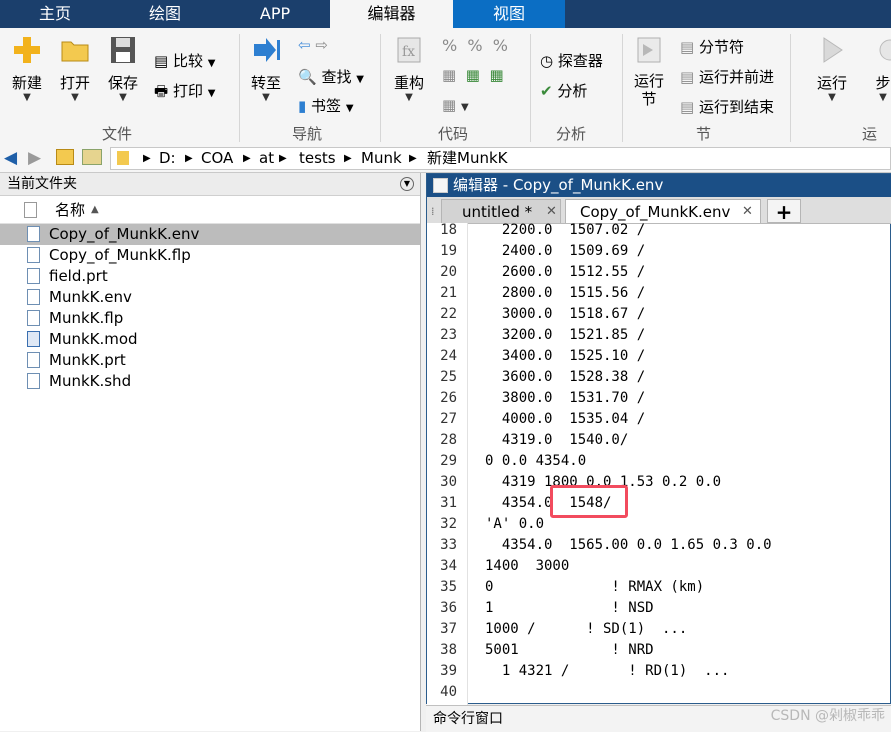 Image resolution: width=891 pixels, height=732 pixels. Describe the element at coordinates (449, 45) in the screenshot. I see `comment-icon: %` at that location.